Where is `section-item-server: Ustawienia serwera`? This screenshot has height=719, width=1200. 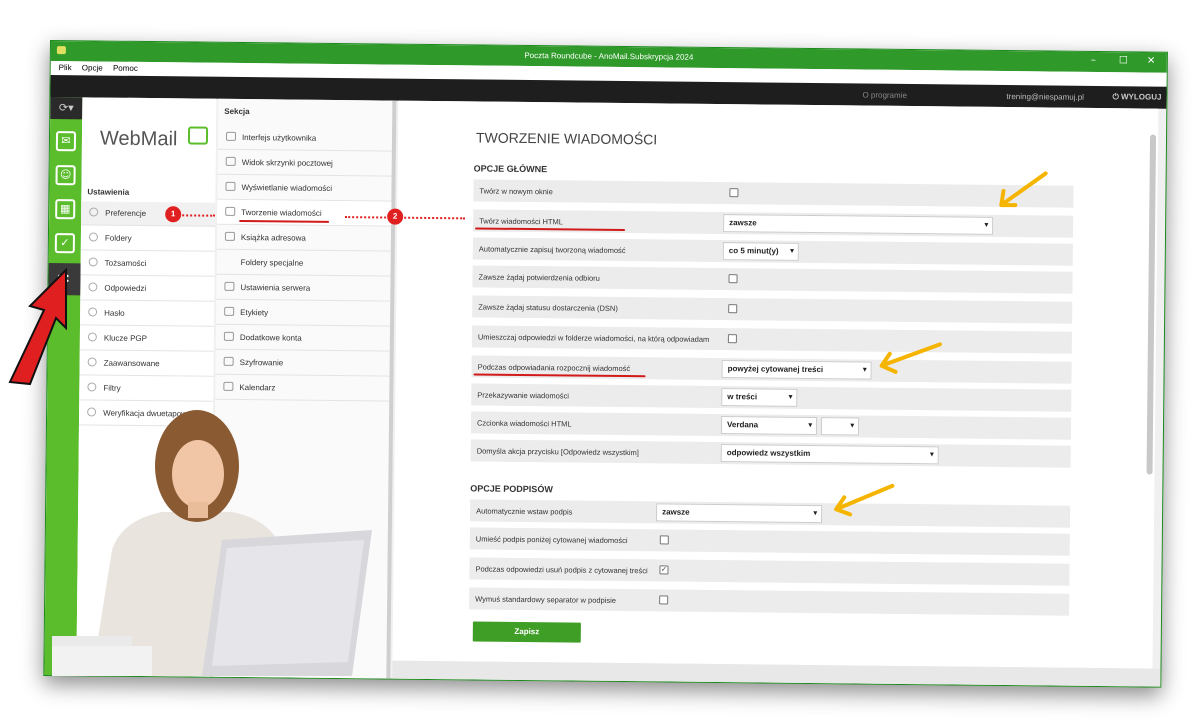 section-item-server: Ustawienia serwera is located at coordinates (303, 288).